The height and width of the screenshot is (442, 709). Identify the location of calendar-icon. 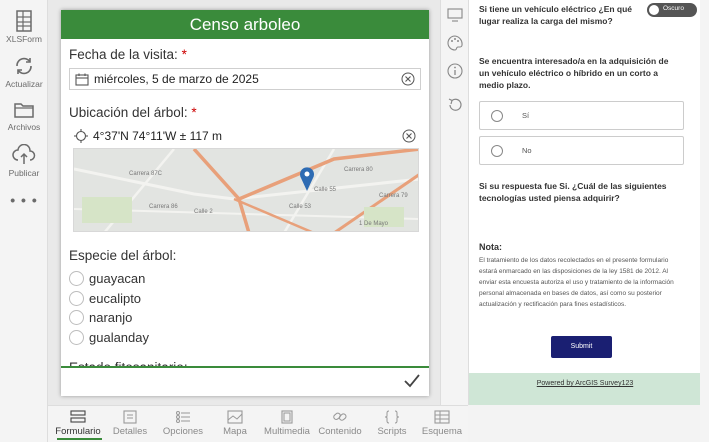
(82, 79).